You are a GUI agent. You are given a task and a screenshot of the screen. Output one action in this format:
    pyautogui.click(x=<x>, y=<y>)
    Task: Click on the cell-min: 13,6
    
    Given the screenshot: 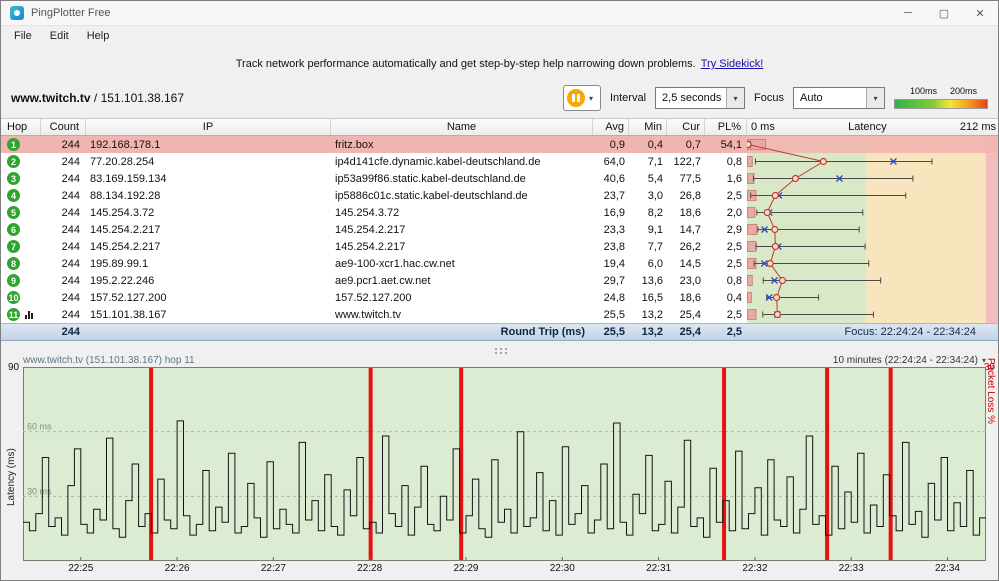 What is the action you would take?
    pyautogui.click(x=652, y=280)
    